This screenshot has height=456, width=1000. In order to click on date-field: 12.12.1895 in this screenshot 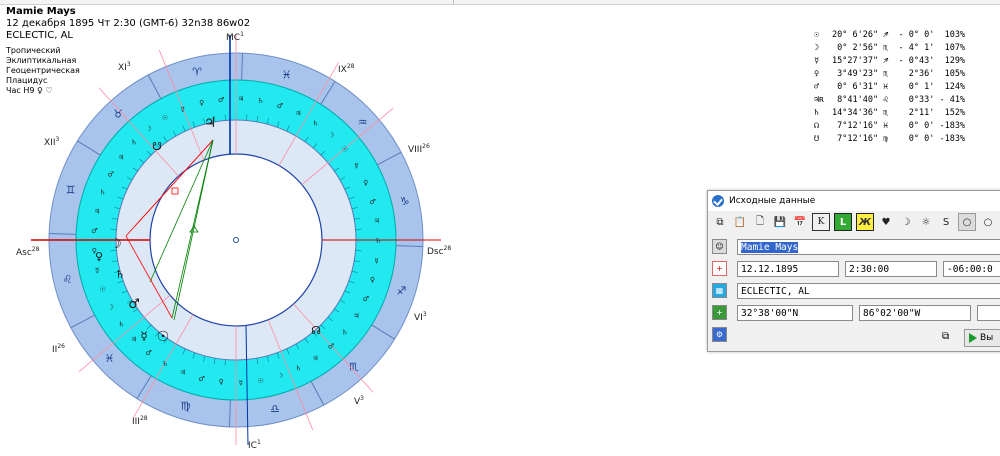, I will do `click(788, 268)`.